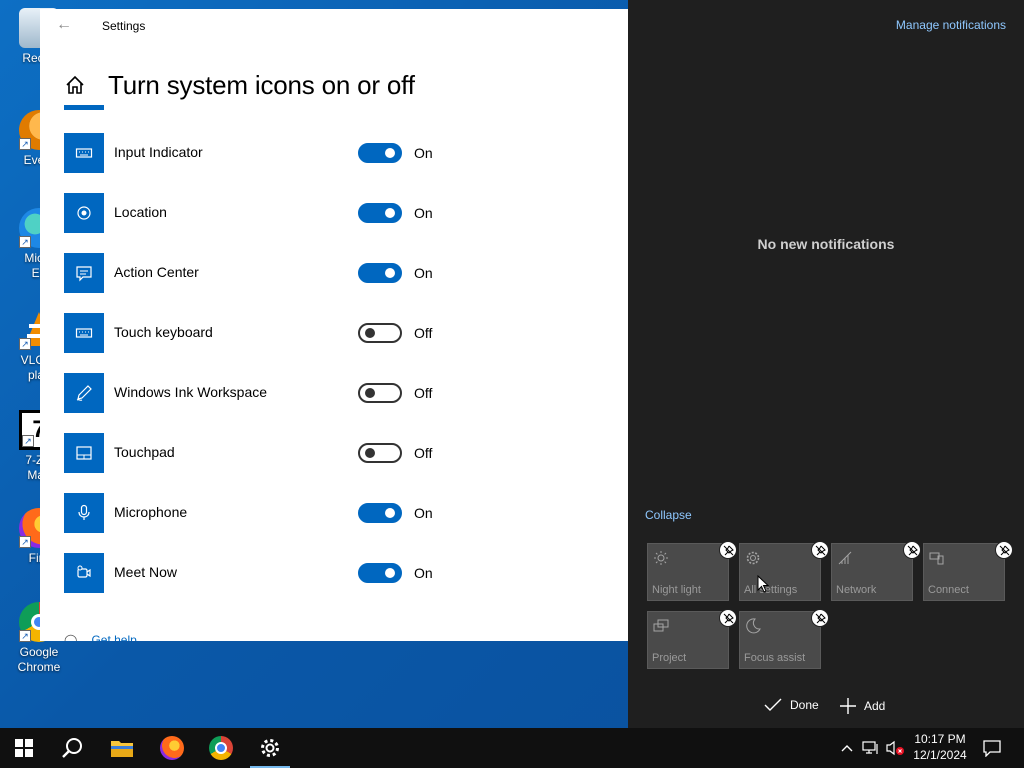  I want to click on folder-icon, so click(122, 749).